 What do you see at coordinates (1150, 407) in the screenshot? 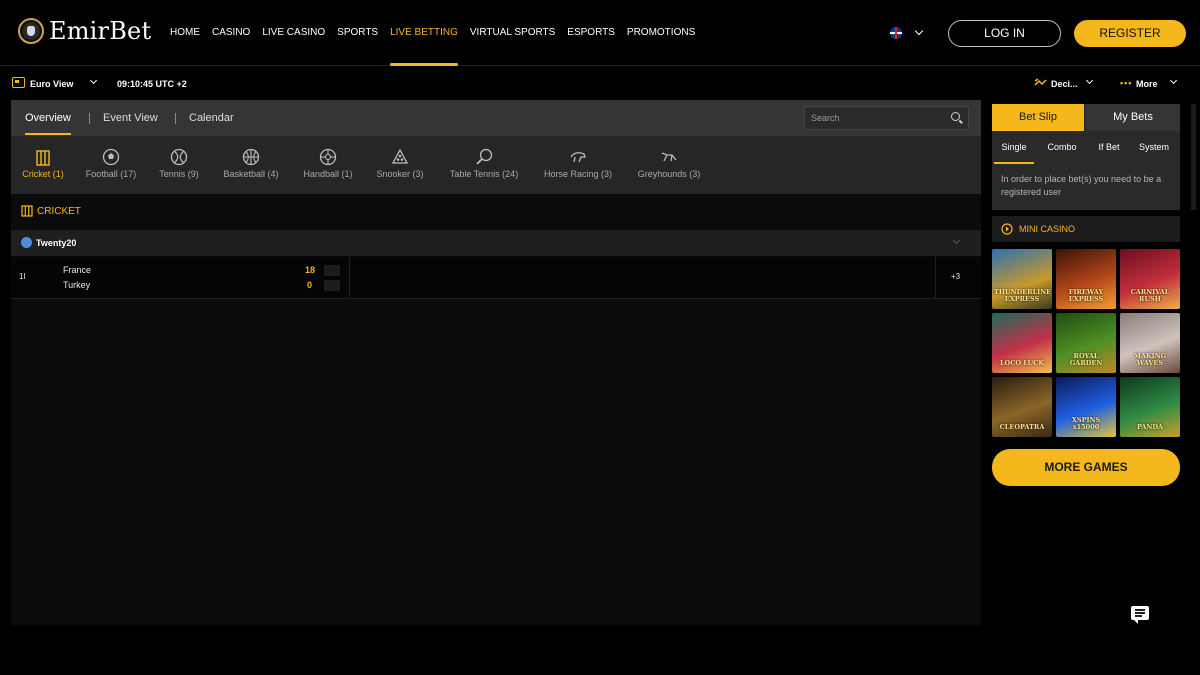
I see `game-tile: PANDA` at bounding box center [1150, 407].